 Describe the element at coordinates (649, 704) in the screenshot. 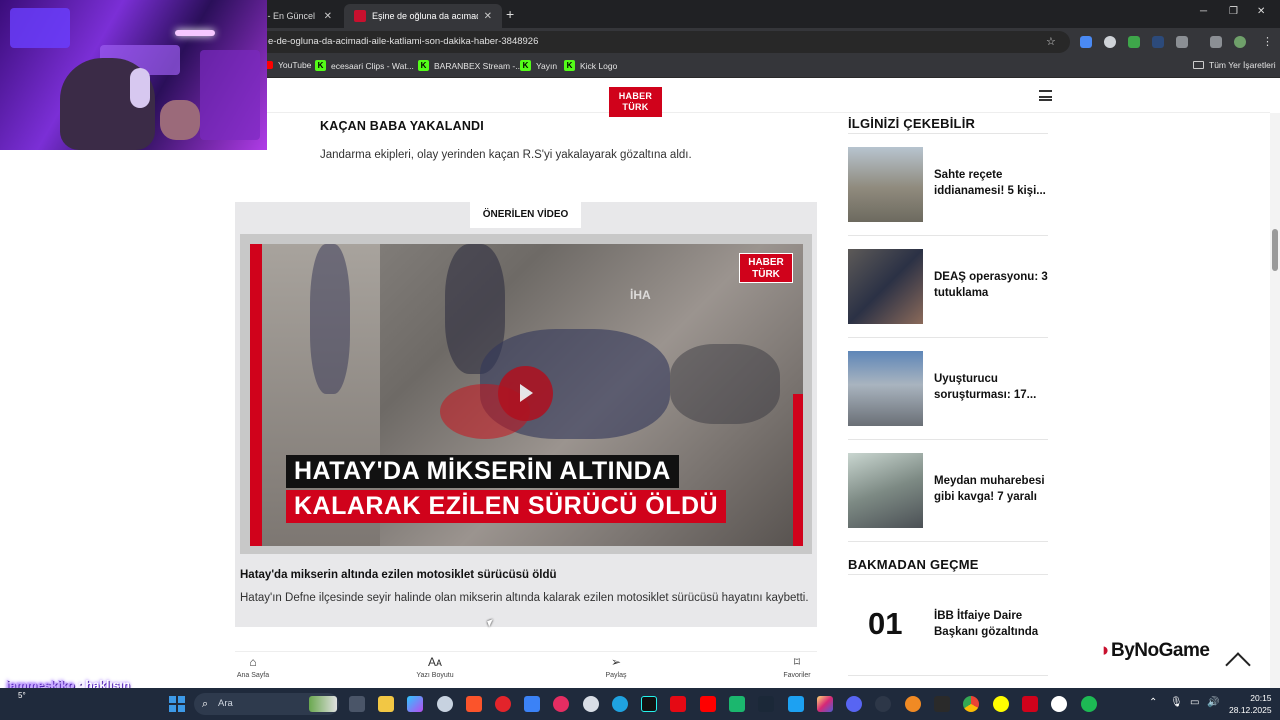

I see `tiktok-icon` at that location.